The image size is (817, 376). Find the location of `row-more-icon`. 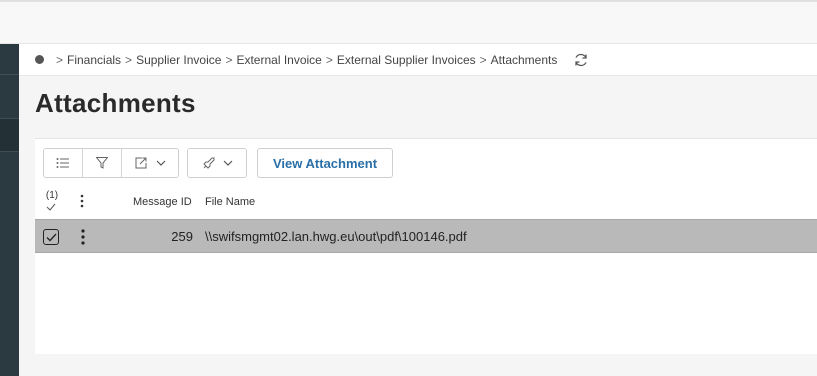

row-more-icon is located at coordinates (83, 237).